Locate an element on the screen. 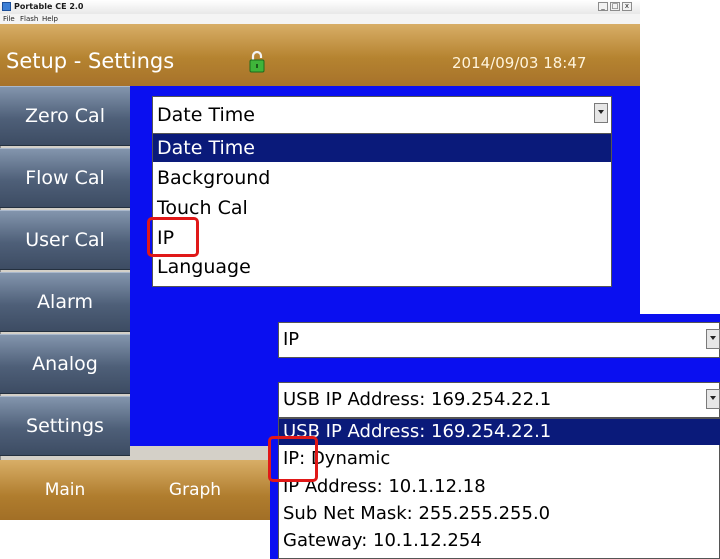  page-title: Setup - Settings is located at coordinates (90, 61).